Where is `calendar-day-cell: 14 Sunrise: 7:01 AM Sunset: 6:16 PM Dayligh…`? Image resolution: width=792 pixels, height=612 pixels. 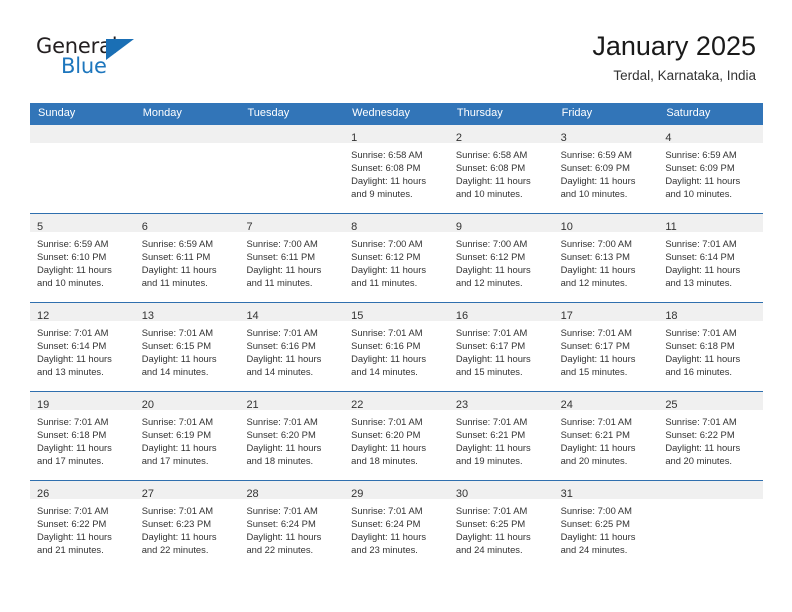
calendar-day-cell: 14 Sunrise: 7:01 AM Sunset: 6:16 PM Dayligh… is located at coordinates (292, 347).